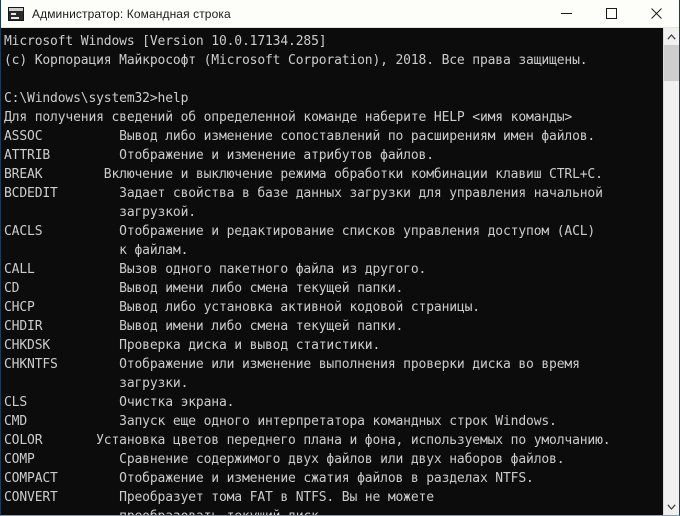 Image resolution: width=680 pixels, height=516 pixels. I want to click on scrollbar-track, so click(671, 271).